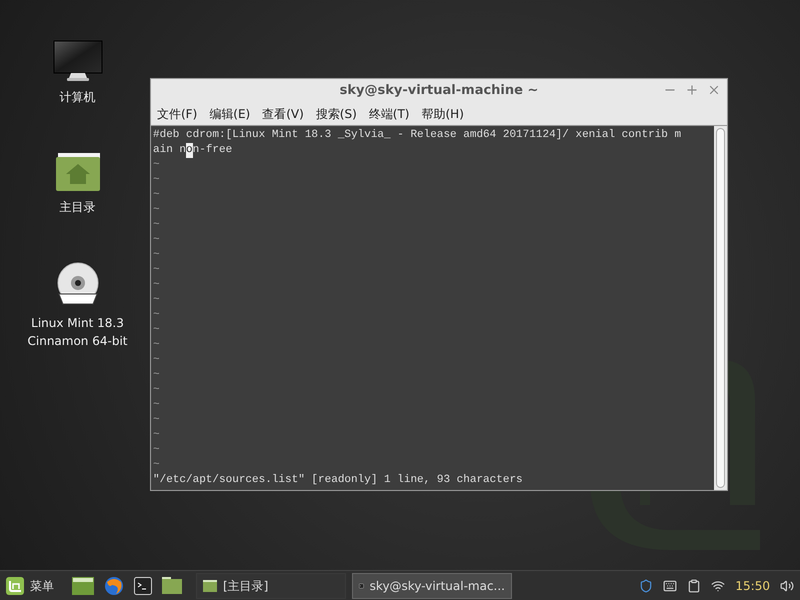 This screenshot has height=600, width=800. What do you see at coordinates (646, 585) in the screenshot?
I see `shield-icon` at bounding box center [646, 585].